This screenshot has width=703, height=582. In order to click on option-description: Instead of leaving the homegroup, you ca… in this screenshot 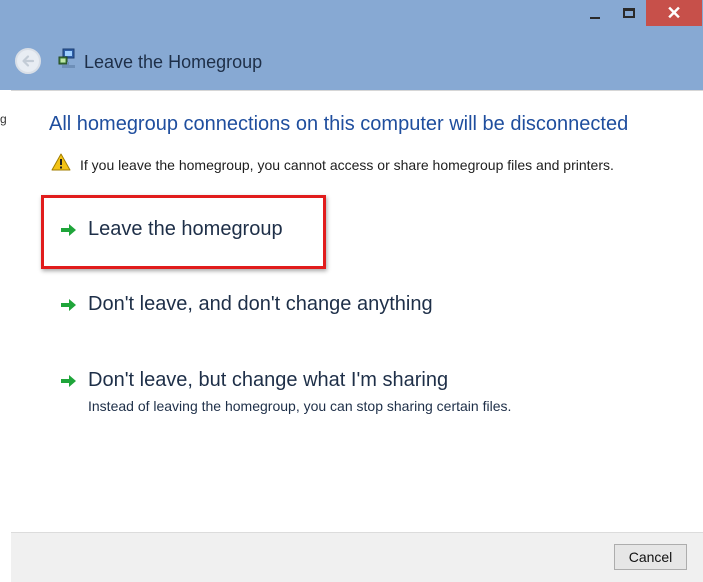, I will do `click(300, 406)`.